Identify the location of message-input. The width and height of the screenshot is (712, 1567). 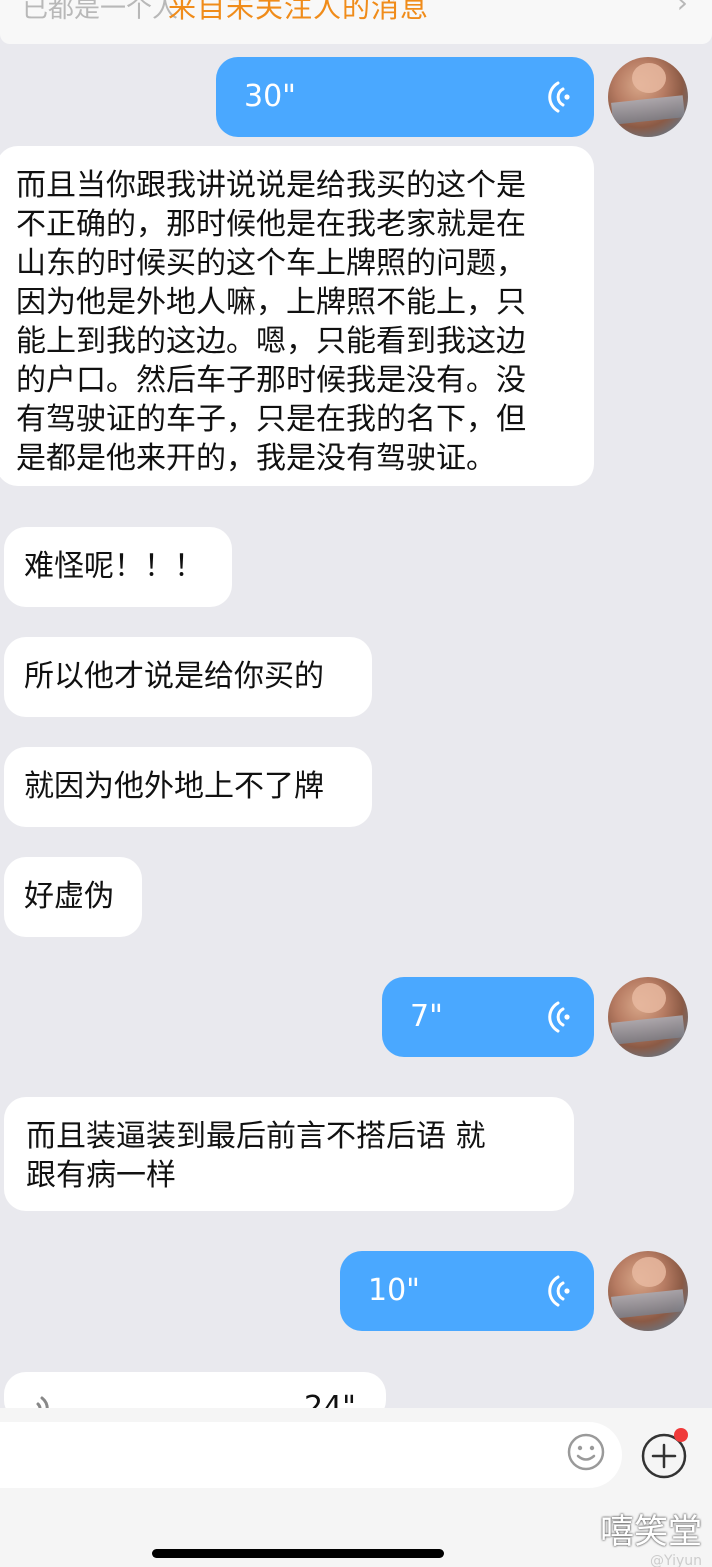
(311, 1455).